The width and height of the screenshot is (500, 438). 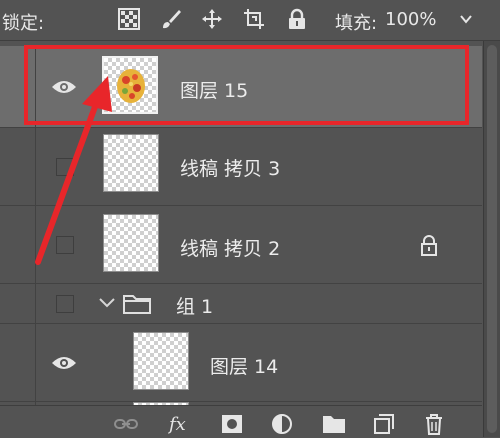 I want to click on lock-all-icon, so click(x=297, y=19).